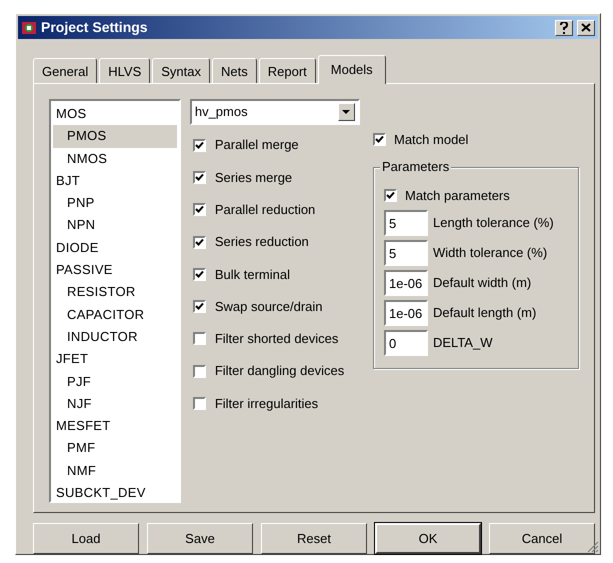 This screenshot has height=563, width=613. I want to click on model-dropdown: hv_pmos, so click(275, 112).